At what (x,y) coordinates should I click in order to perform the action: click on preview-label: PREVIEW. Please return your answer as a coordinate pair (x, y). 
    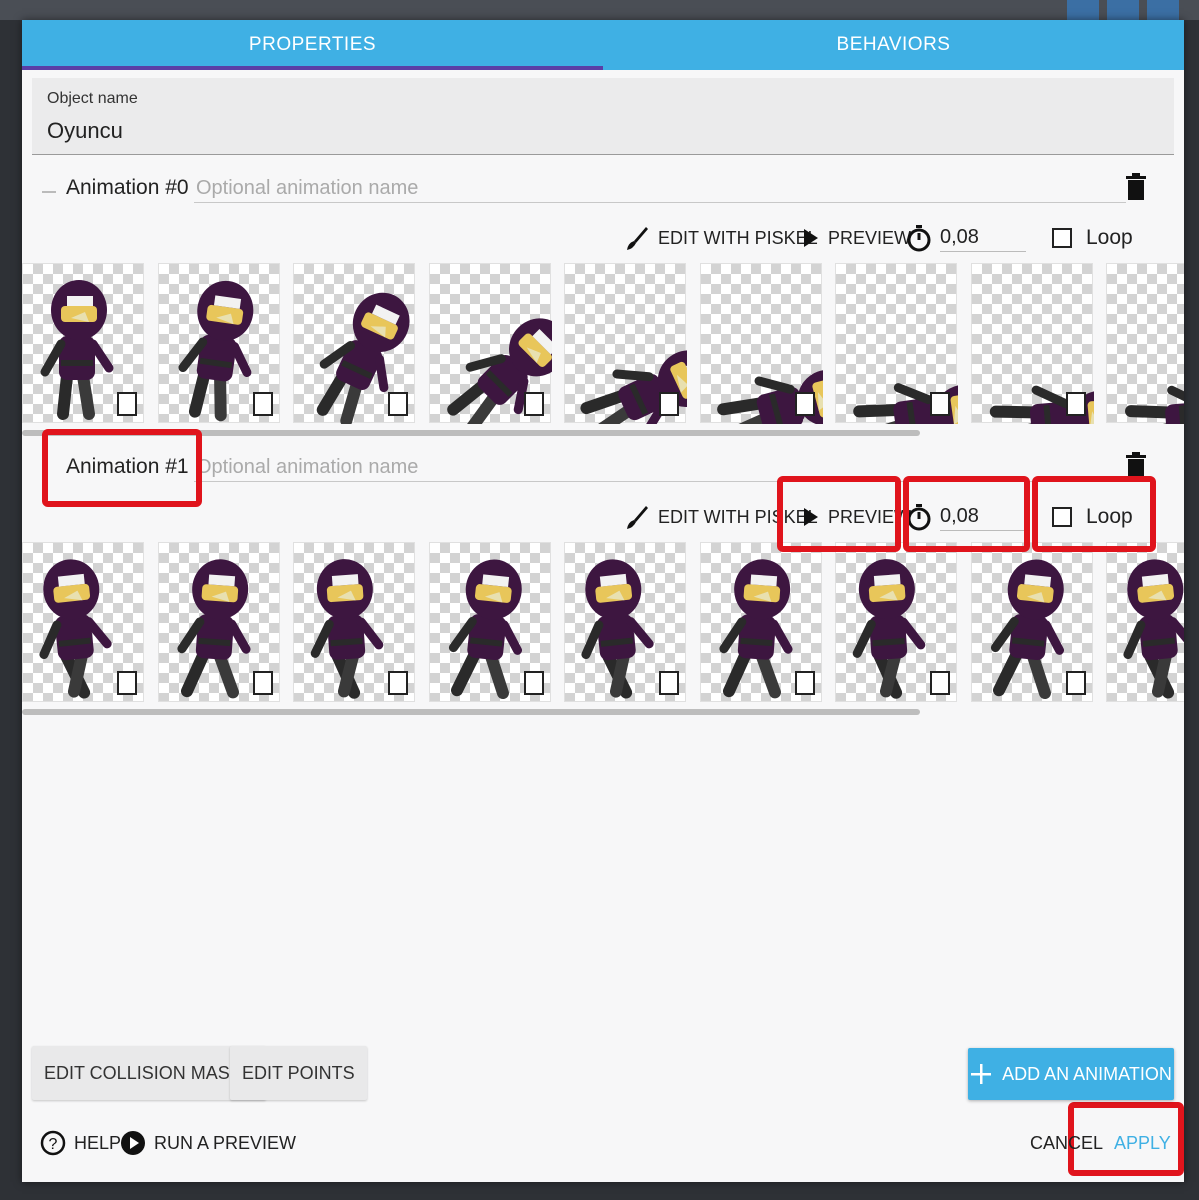
    Looking at the image, I should click on (870, 237).